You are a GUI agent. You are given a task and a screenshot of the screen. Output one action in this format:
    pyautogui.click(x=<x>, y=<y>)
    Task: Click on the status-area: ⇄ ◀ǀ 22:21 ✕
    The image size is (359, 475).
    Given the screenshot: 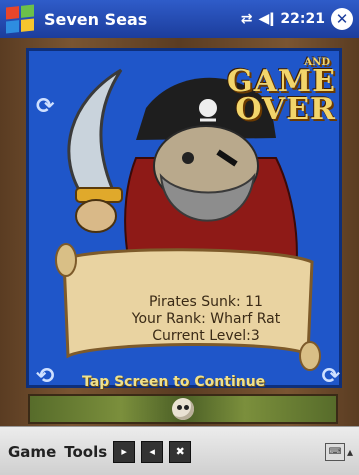 What is the action you would take?
    pyautogui.click(x=297, y=19)
    